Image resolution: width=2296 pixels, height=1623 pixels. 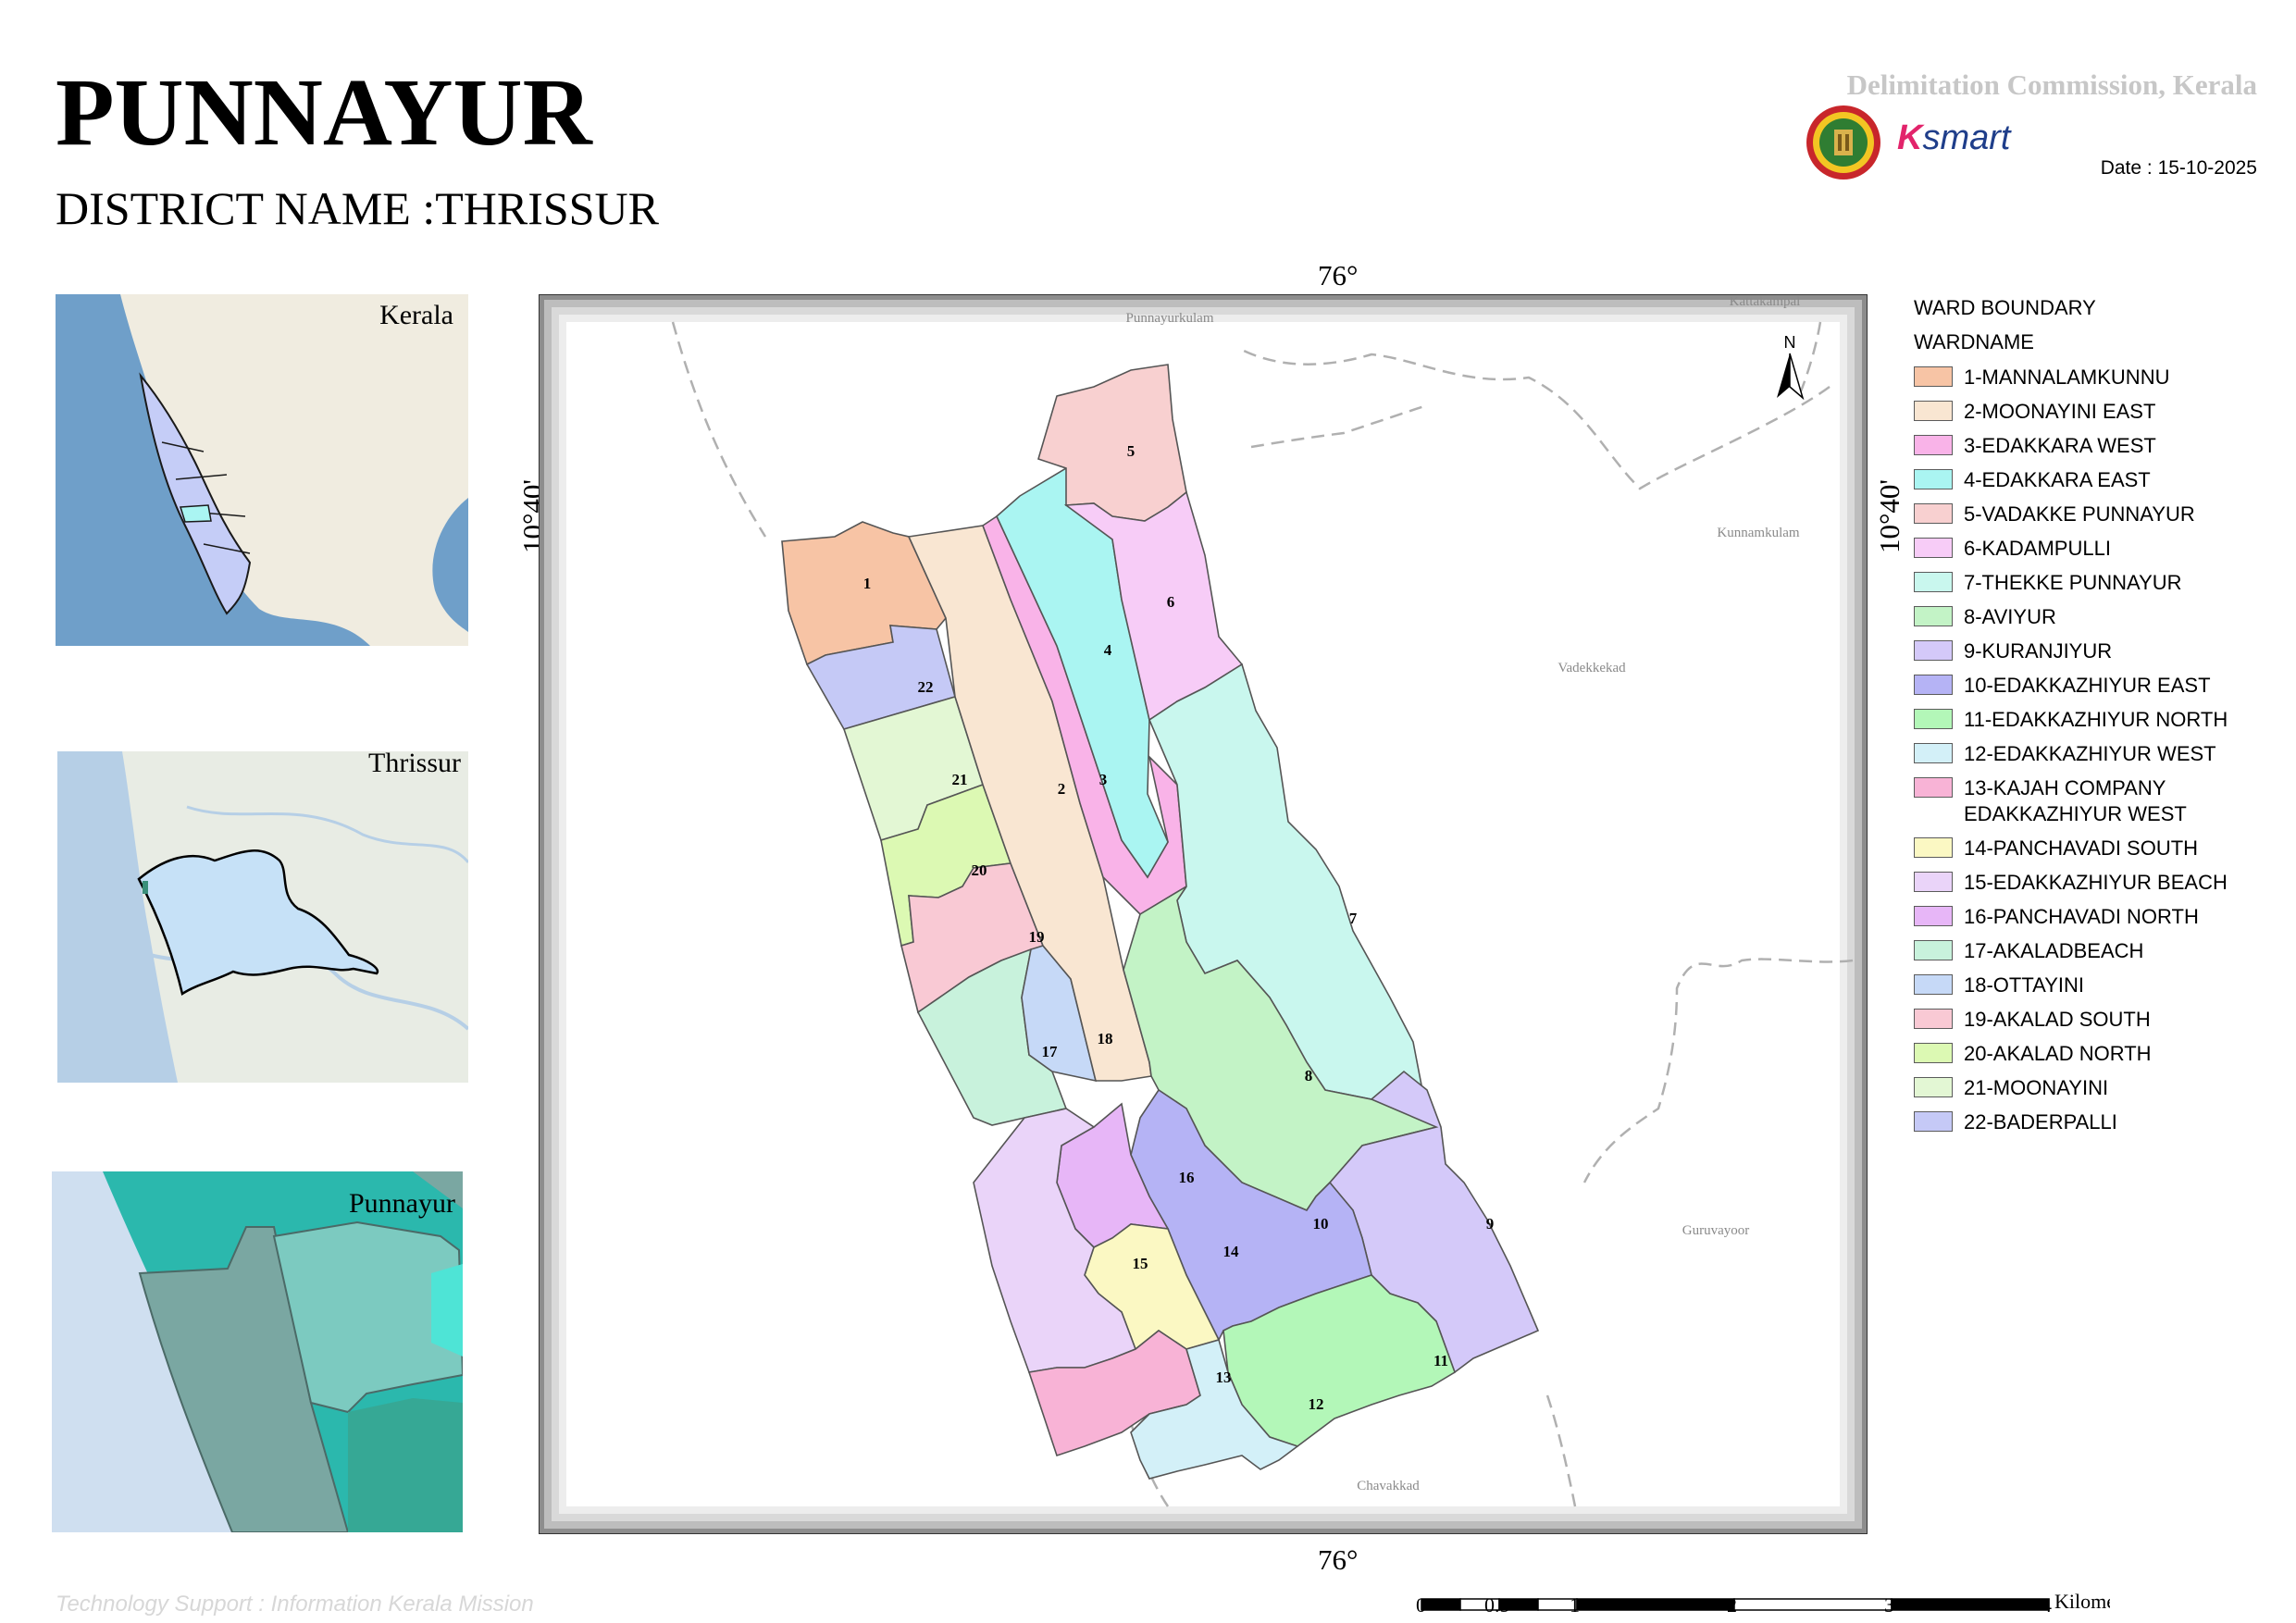 What do you see at coordinates (1317, 1404) in the screenshot?
I see `ward-label-12: 12` at bounding box center [1317, 1404].